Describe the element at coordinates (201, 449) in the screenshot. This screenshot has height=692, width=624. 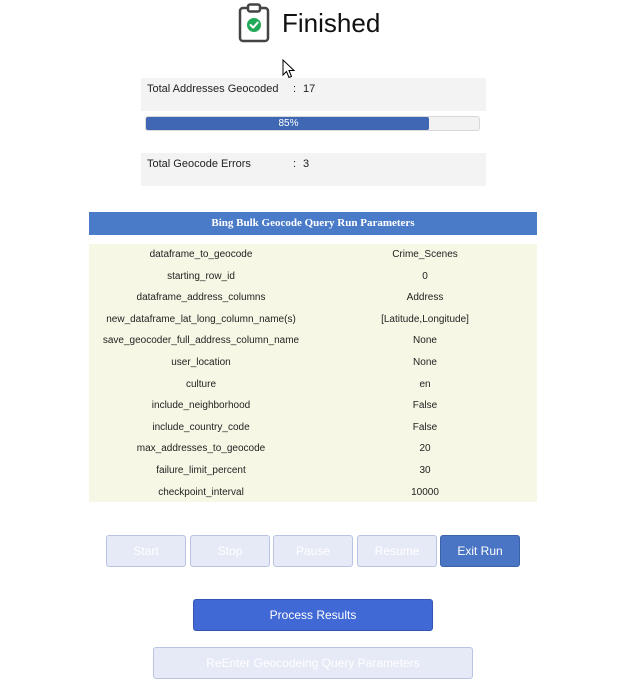
I see `param-key: max_addresses_to_geocode` at that location.